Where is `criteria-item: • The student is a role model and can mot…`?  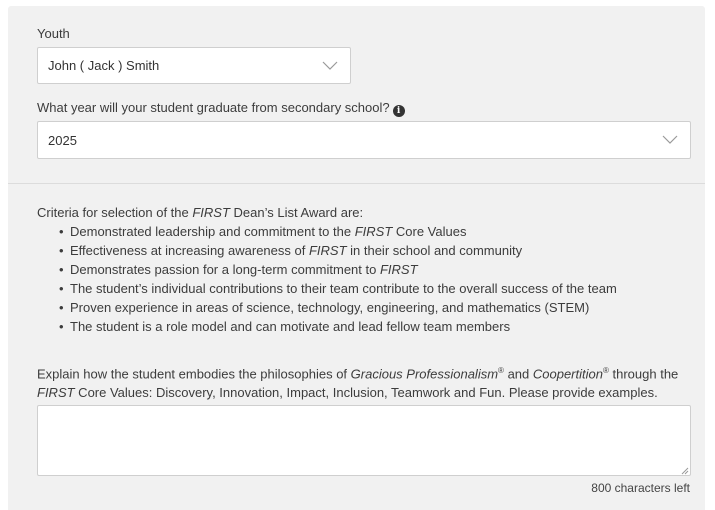
criteria-item: • The student is a role model and can mot… is located at coordinates (285, 326).